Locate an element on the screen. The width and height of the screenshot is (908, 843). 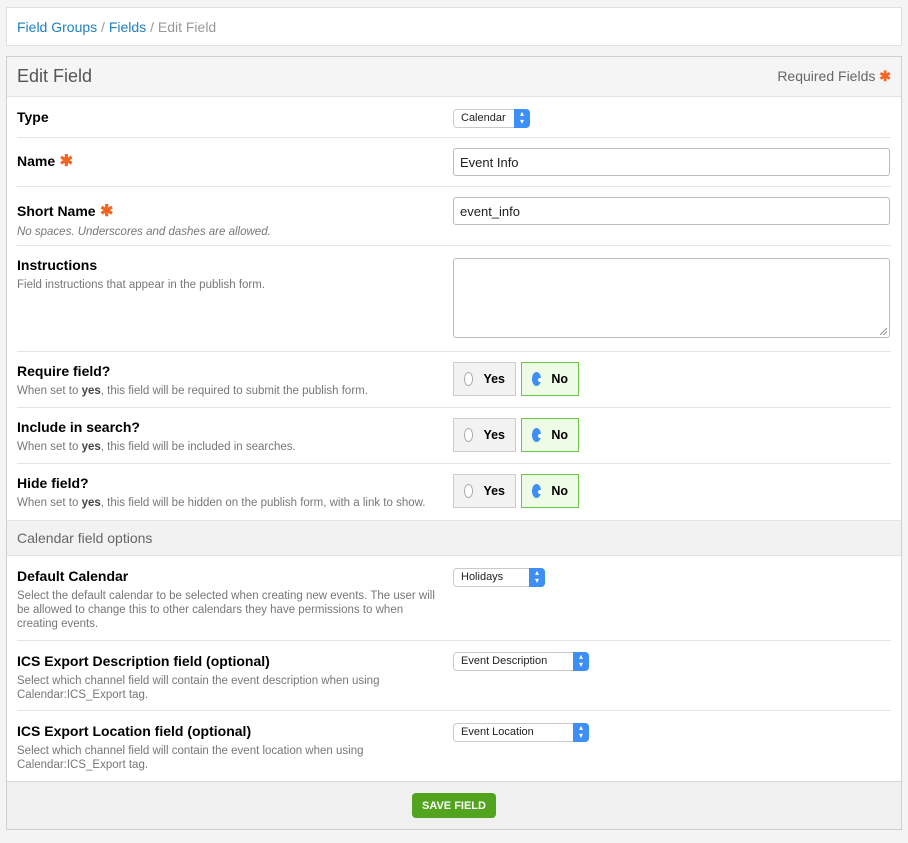
hide-field-toggle: Yes No is located at coordinates (672, 491).